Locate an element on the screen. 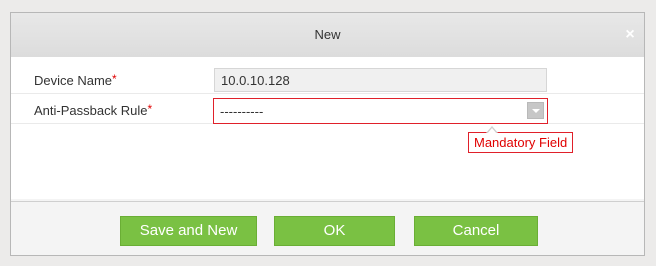 The height and width of the screenshot is (266, 656). anti-passback-rule-row: Anti-Passback Rule* ---------- is located at coordinates (327, 110).